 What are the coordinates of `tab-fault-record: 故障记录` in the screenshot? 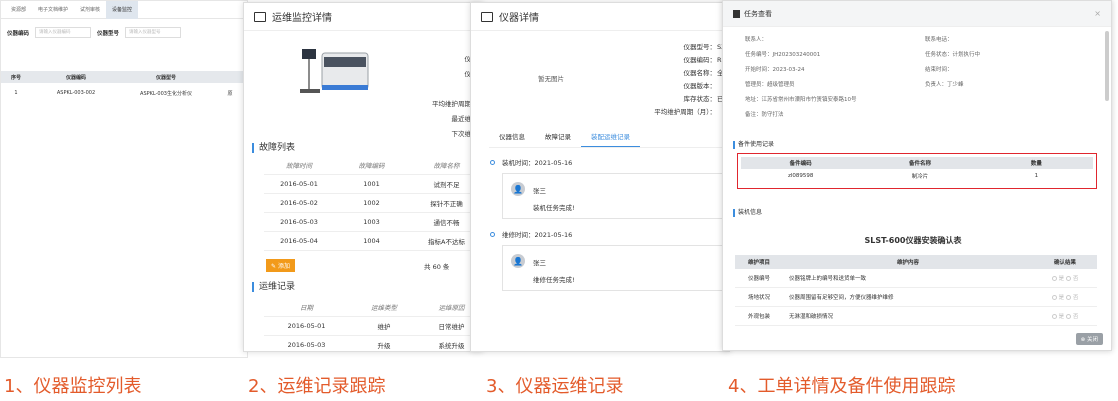 It's located at (558, 137).